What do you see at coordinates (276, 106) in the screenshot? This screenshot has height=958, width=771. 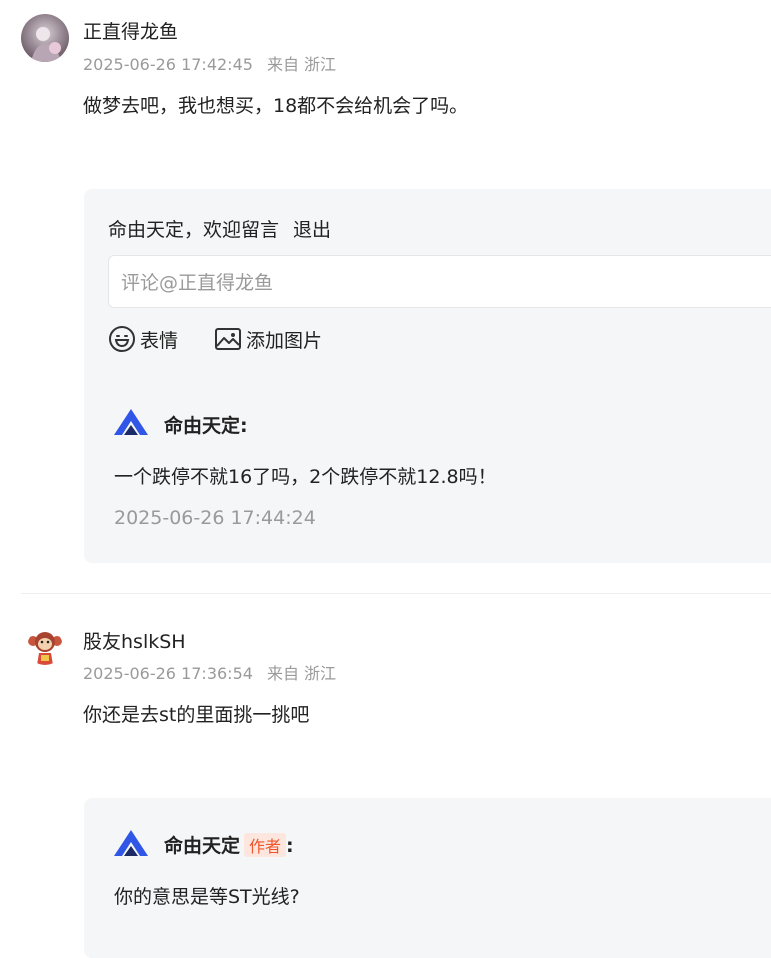 I see `comment-text: 做梦去吧，我也想买，18都不会给机会了吗。` at bounding box center [276, 106].